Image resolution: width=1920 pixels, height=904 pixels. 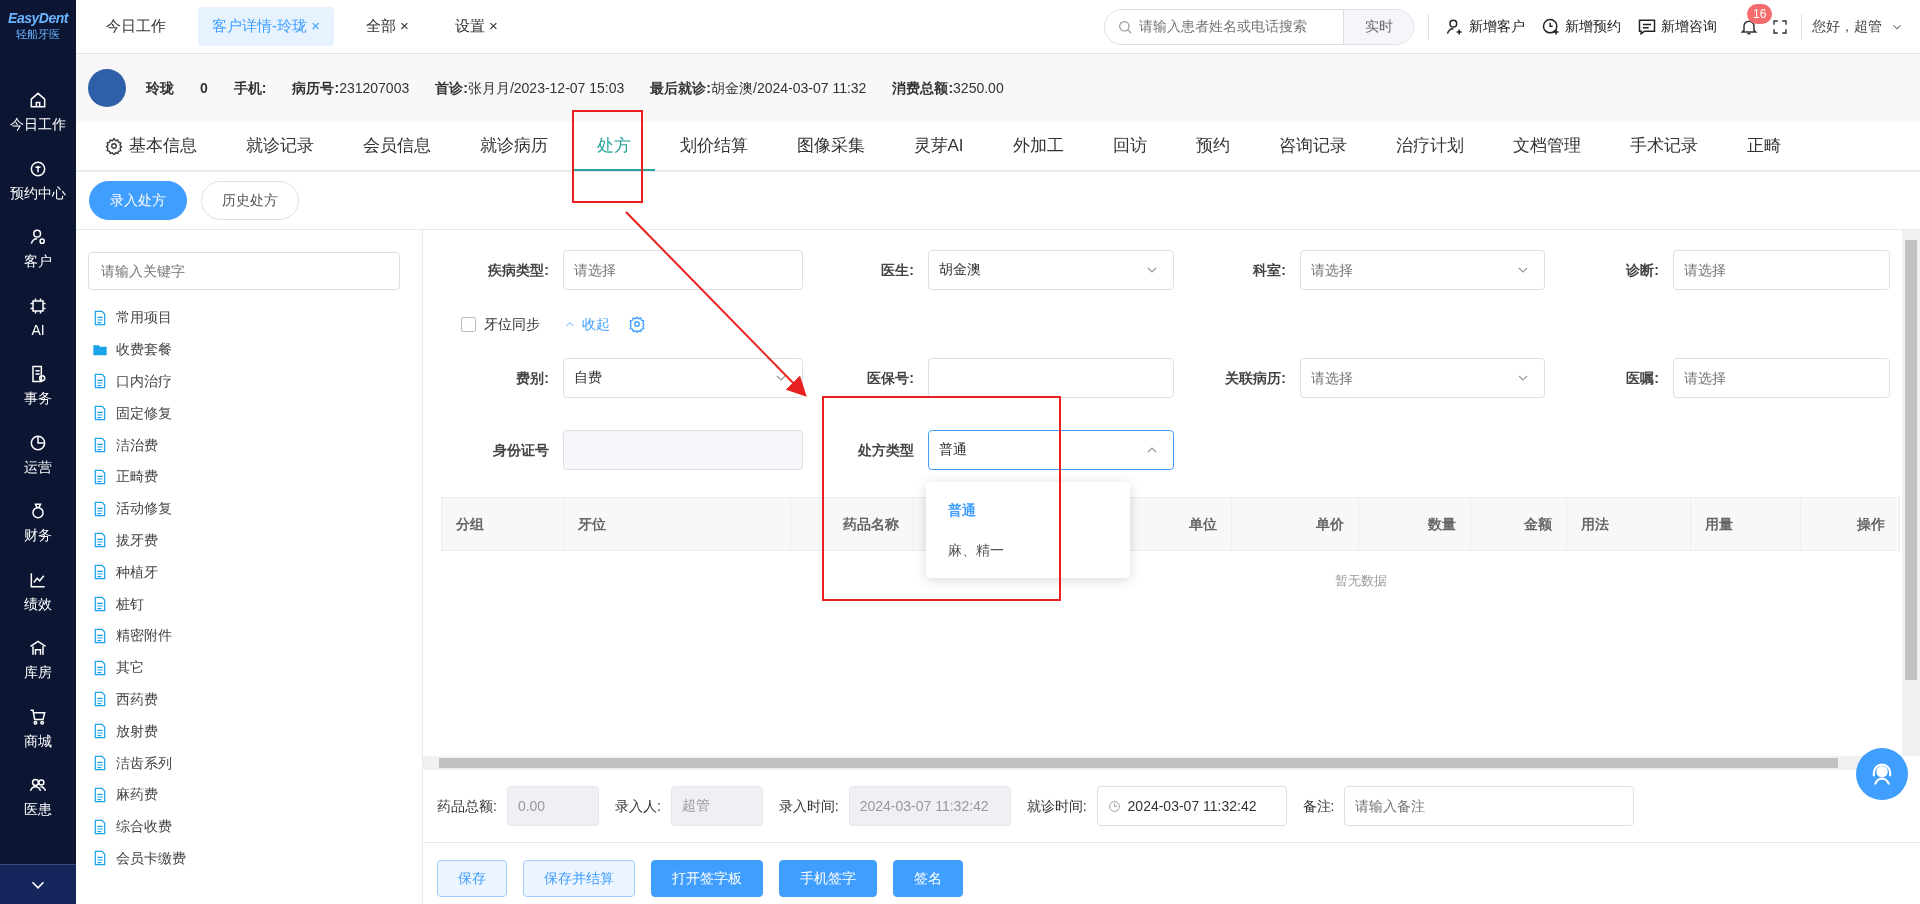 What do you see at coordinates (1677, 26) in the screenshot?
I see `toolbar-action: 新增咨询` at bounding box center [1677, 26].